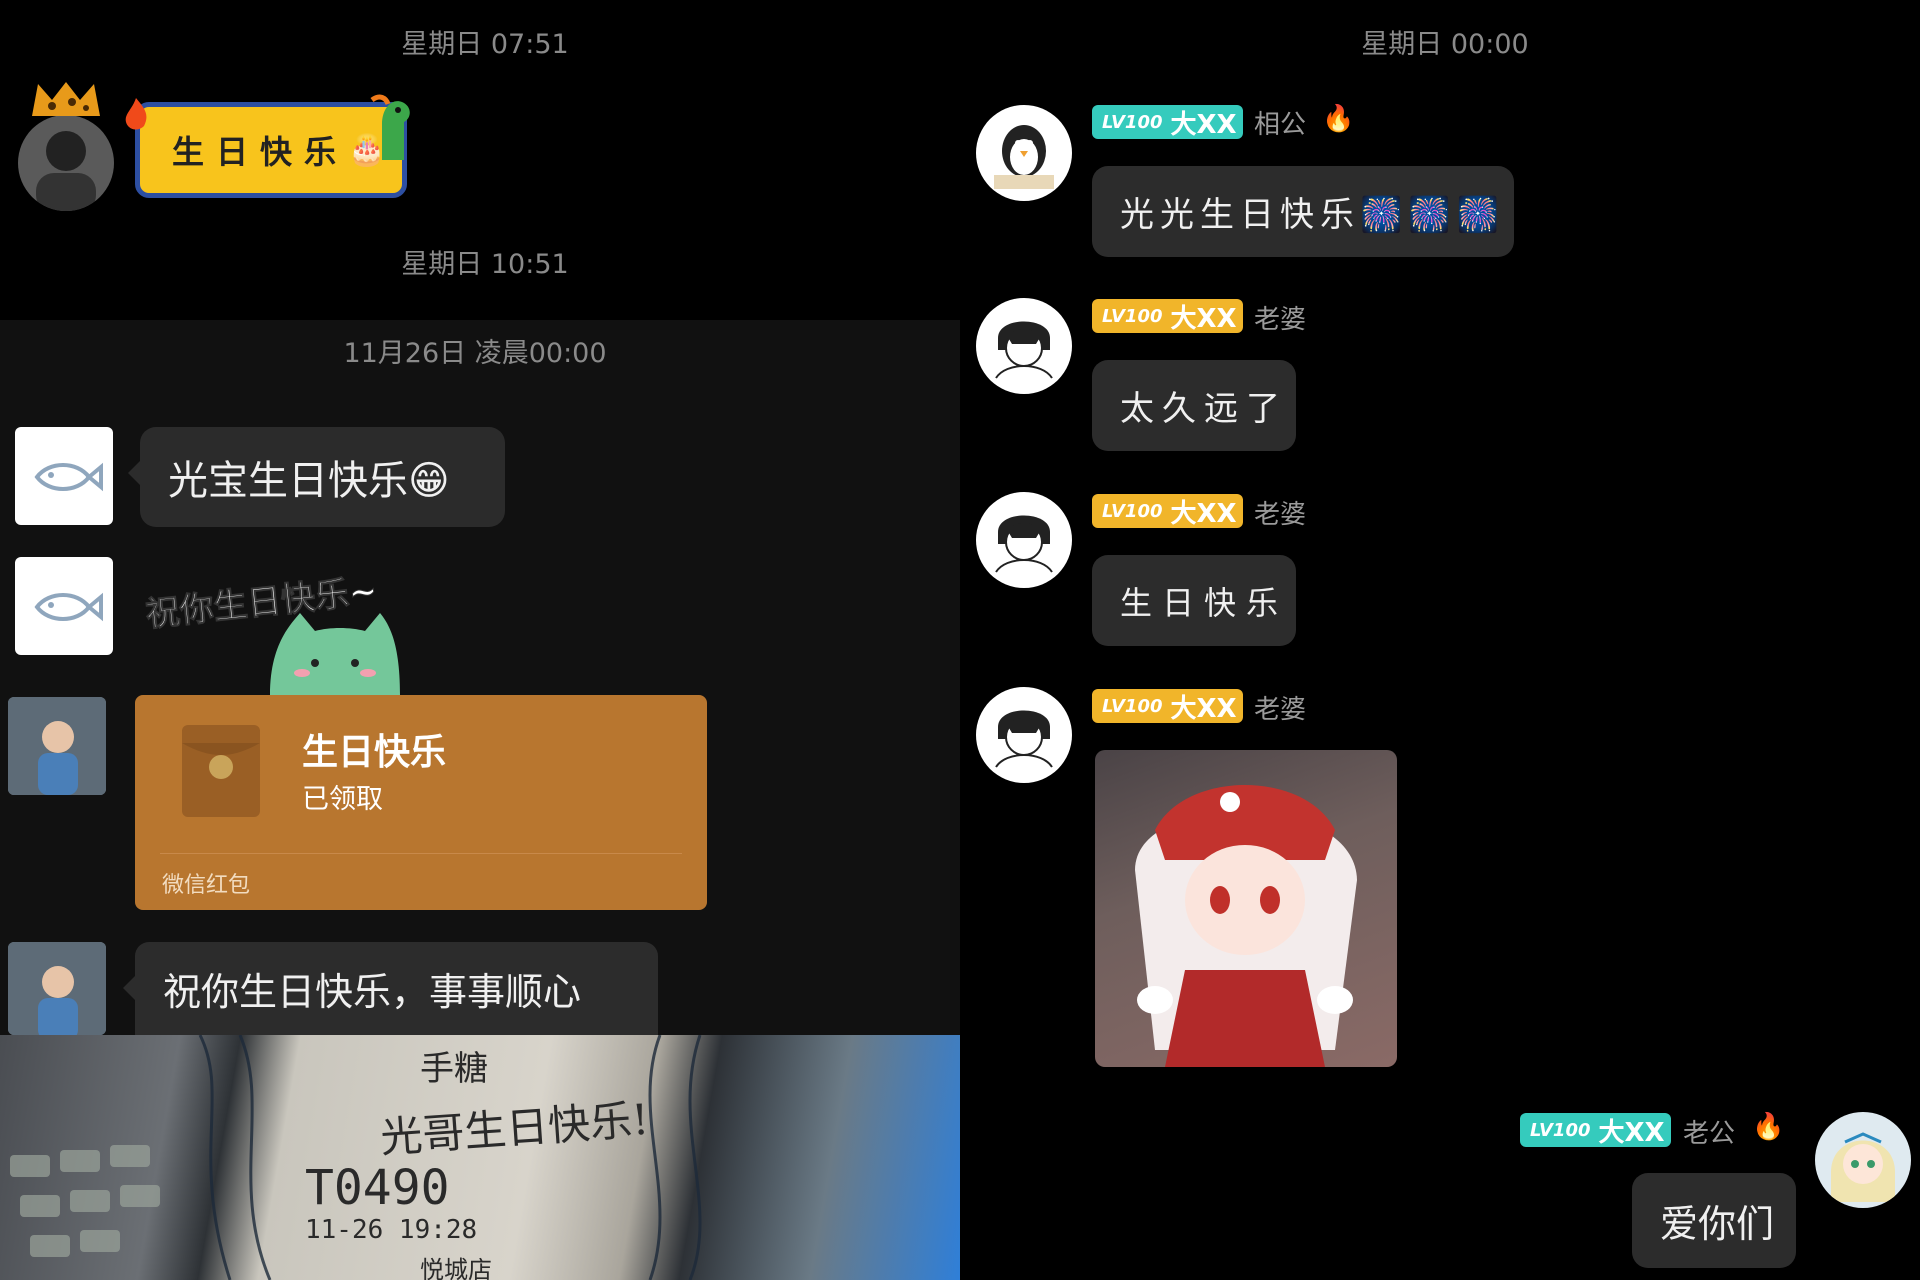 The image size is (1920, 1280). Describe the element at coordinates (66, 171) in the screenshot. I see `user-photo-icon` at that location.